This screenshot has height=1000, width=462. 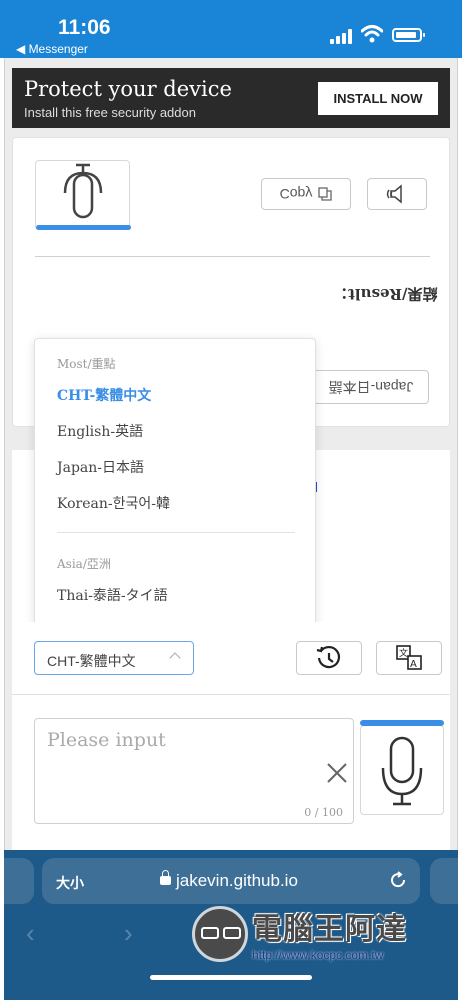 I want to click on language-option-thai: Thai-泰語-タイ語, so click(x=112, y=595).